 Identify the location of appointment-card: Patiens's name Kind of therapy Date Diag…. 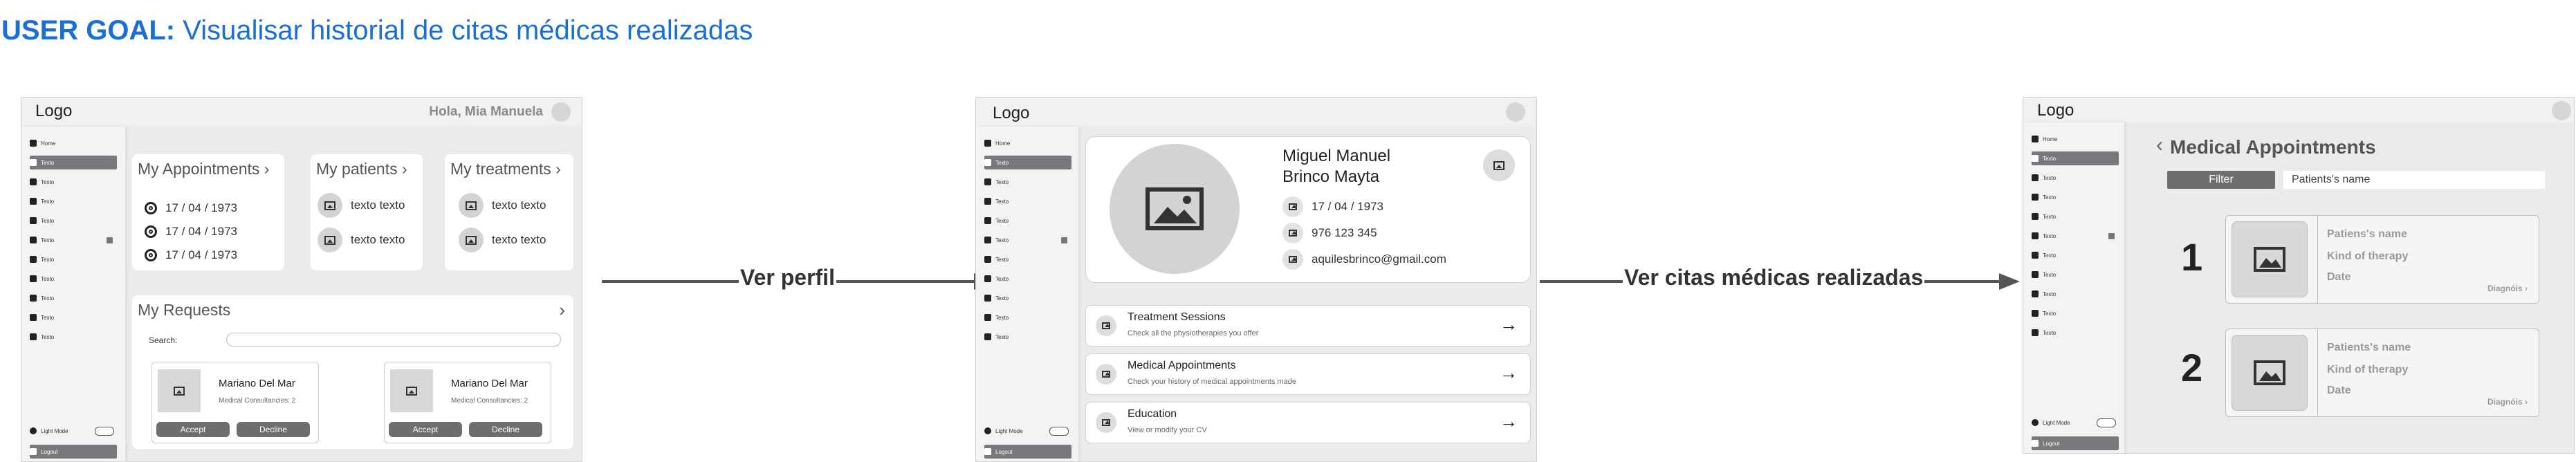
(2382, 259).